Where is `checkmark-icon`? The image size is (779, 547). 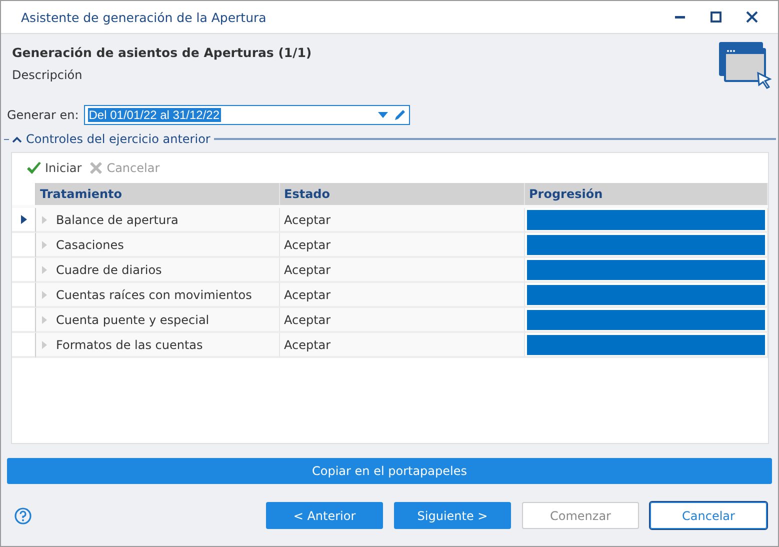
checkmark-icon is located at coordinates (34, 168).